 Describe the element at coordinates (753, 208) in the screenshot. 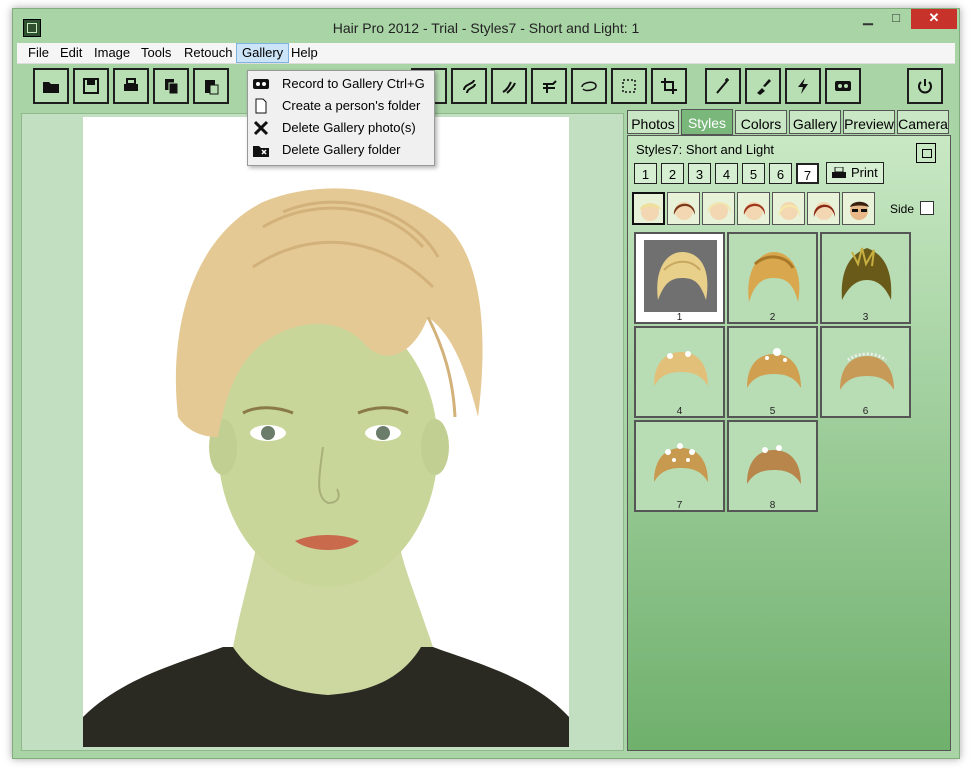

I see `redhead-woman-icon` at that location.